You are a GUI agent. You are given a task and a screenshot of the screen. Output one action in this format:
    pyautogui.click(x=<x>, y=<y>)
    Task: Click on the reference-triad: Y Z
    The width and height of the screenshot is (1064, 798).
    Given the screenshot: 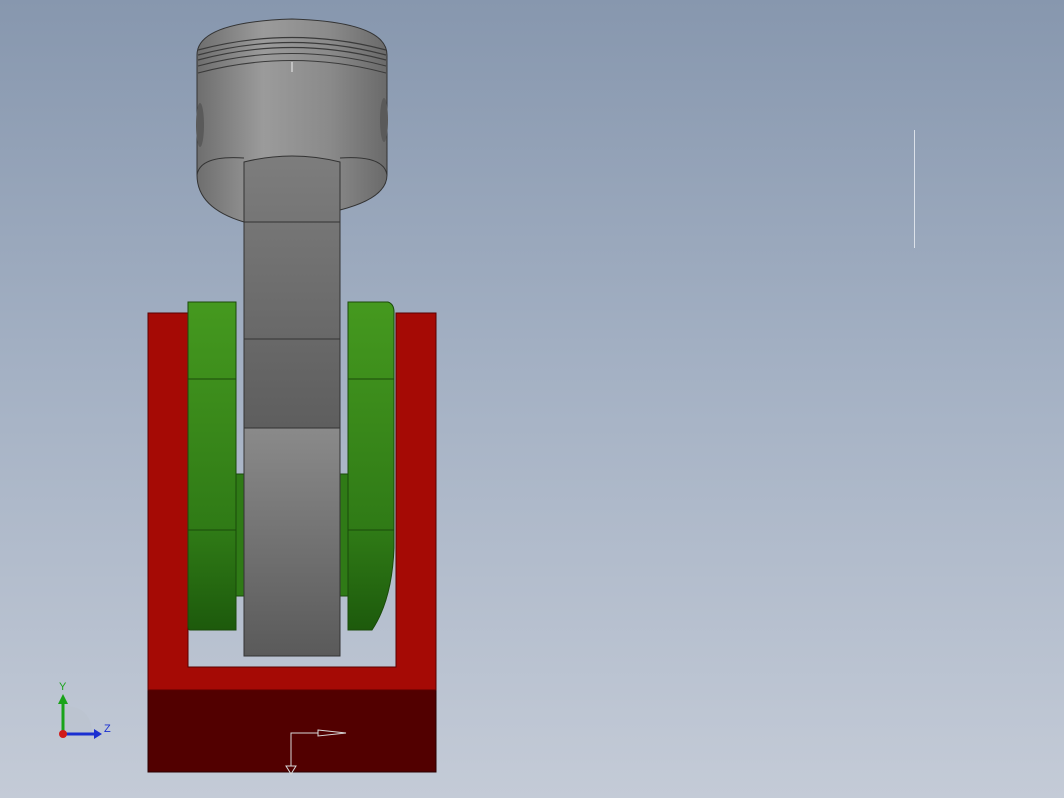 What is the action you would take?
    pyautogui.click(x=87, y=711)
    